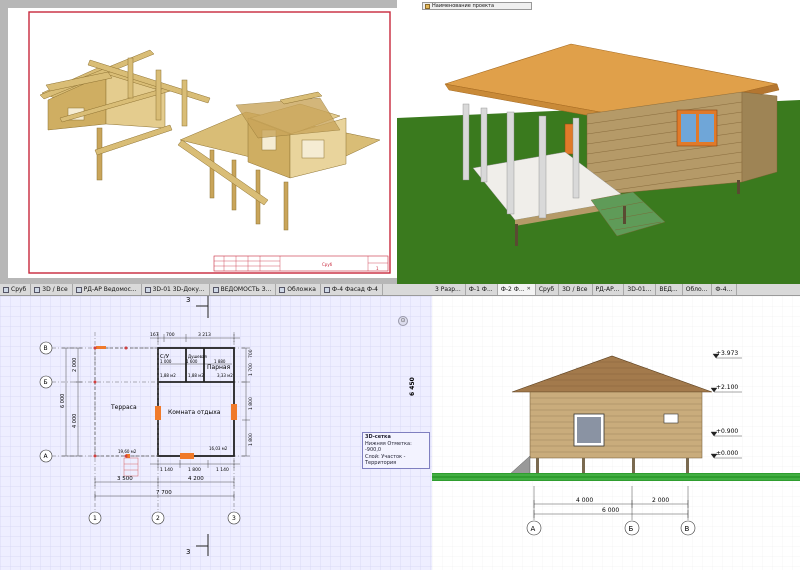 This screenshot has height=570, width=800. I want to click on facade-dim-2: 2 000, so click(660, 500).